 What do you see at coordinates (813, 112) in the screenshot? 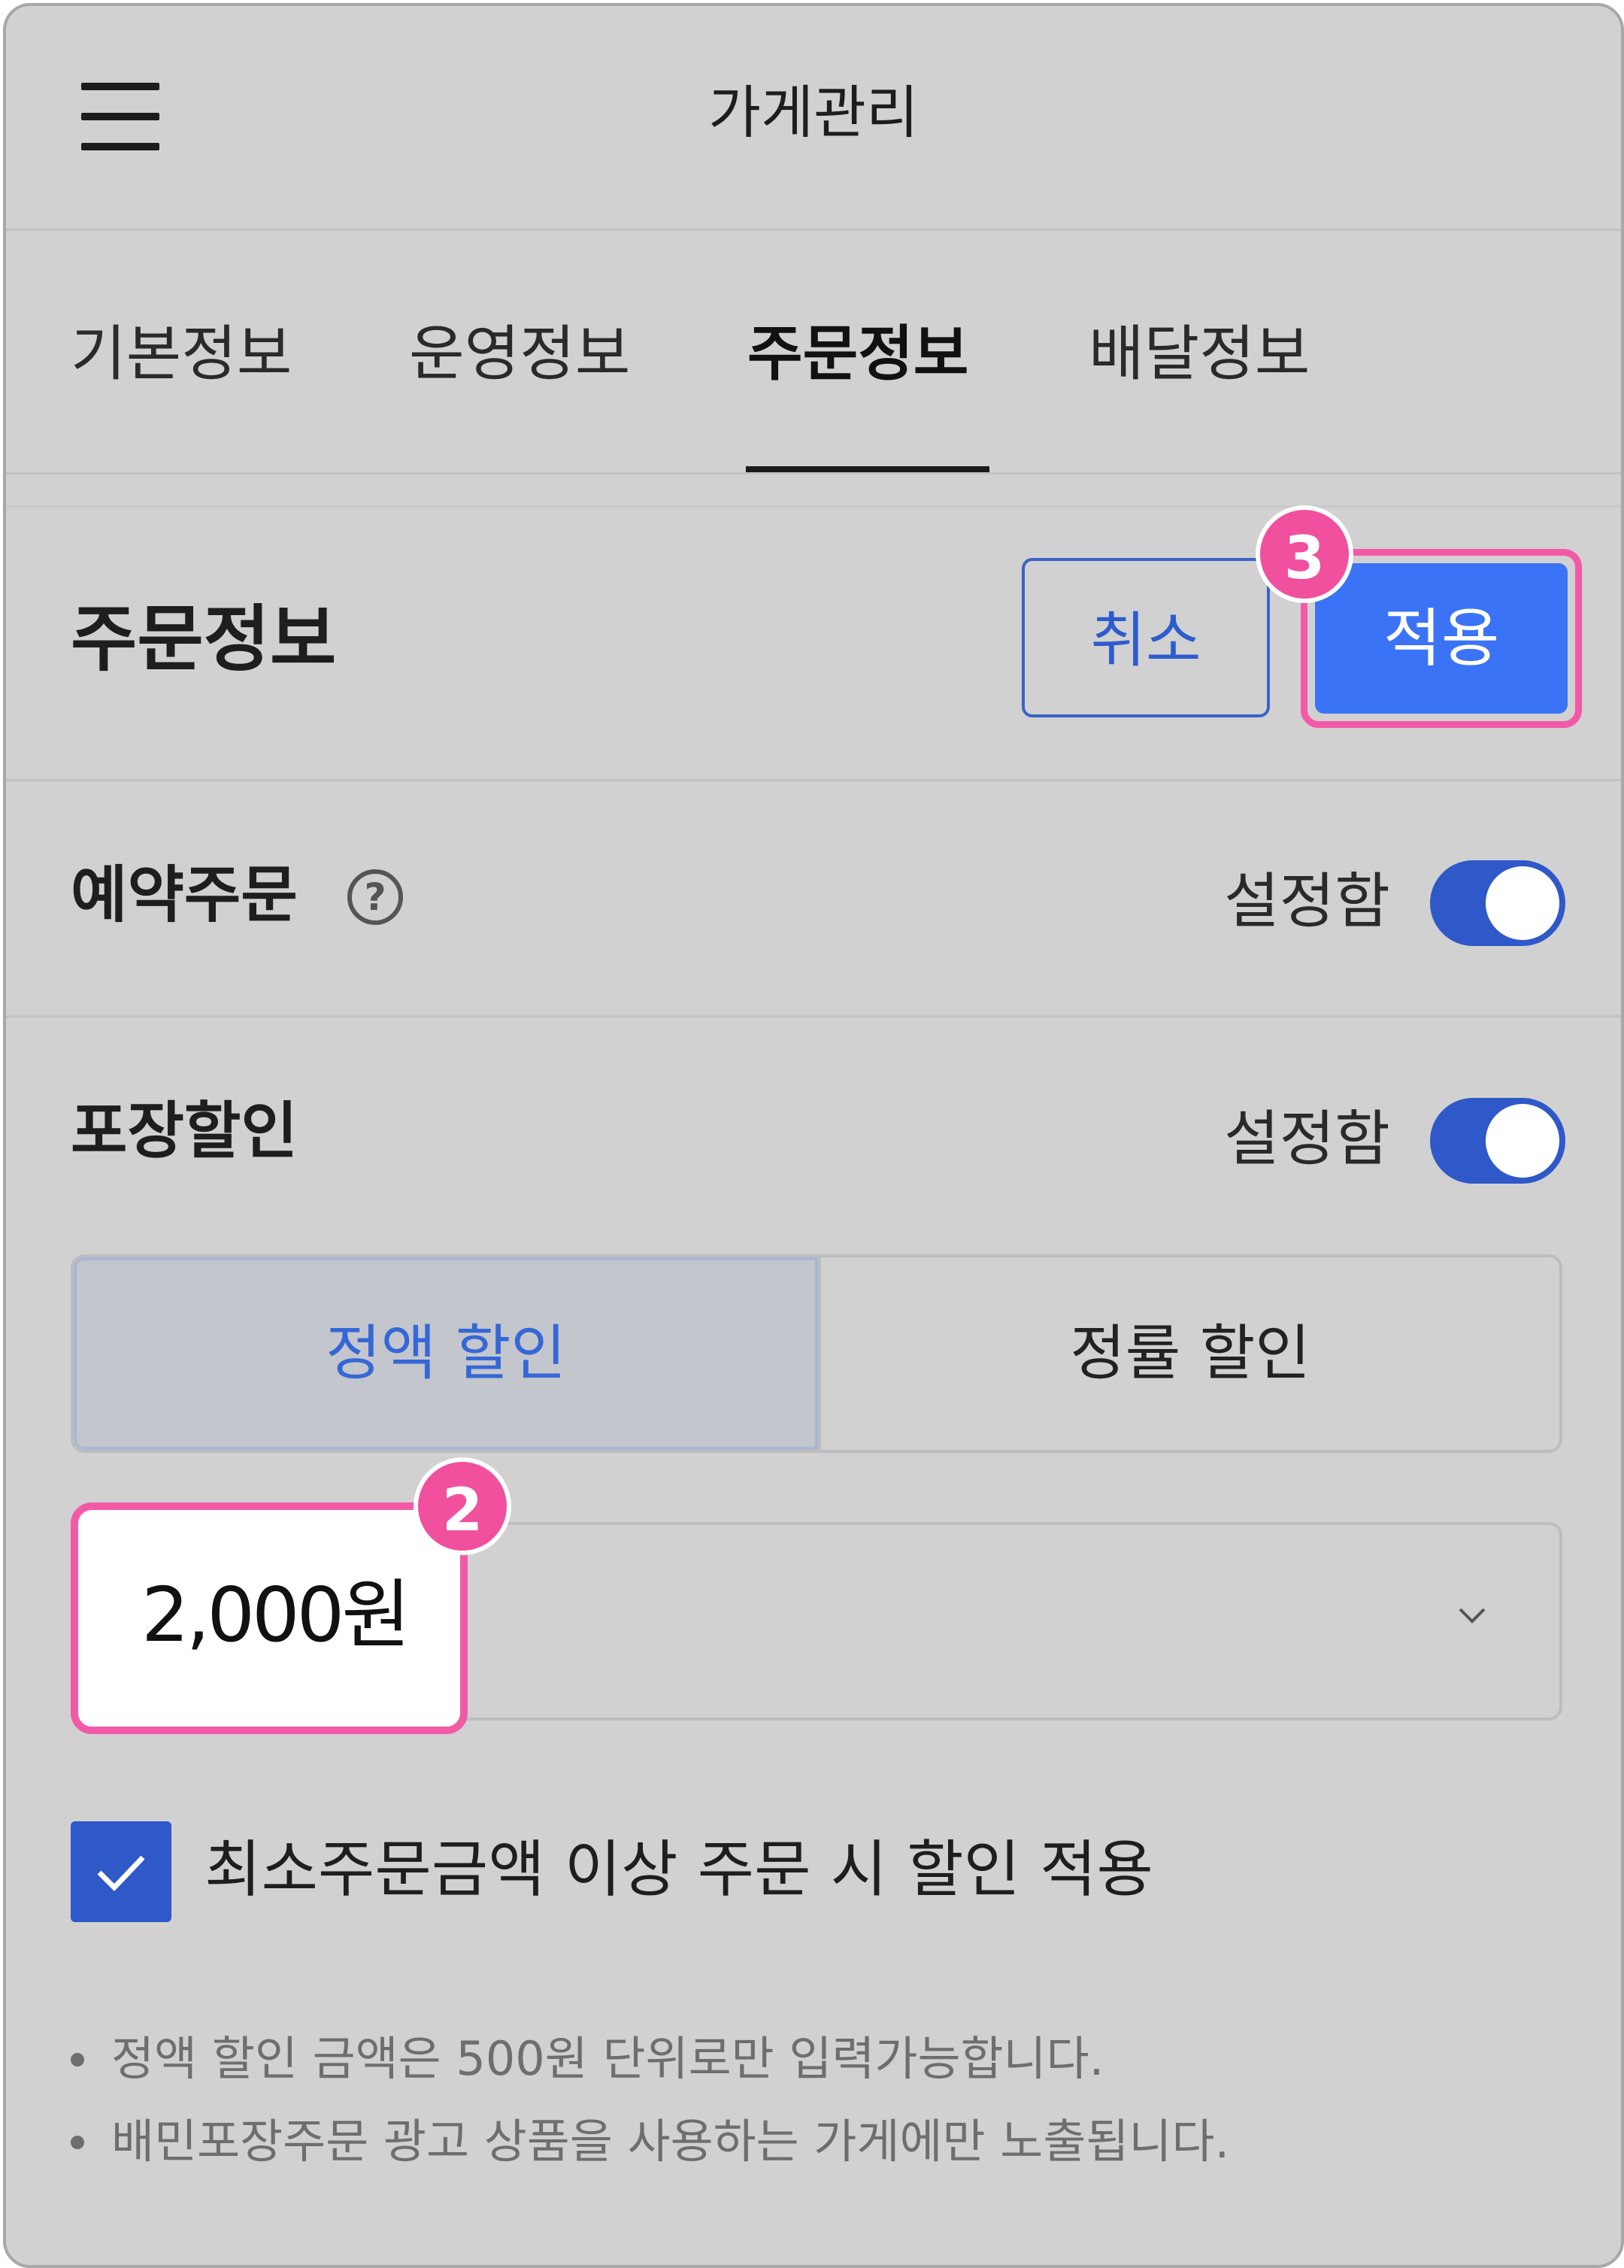
I see `page-title: 가게관리` at bounding box center [813, 112].